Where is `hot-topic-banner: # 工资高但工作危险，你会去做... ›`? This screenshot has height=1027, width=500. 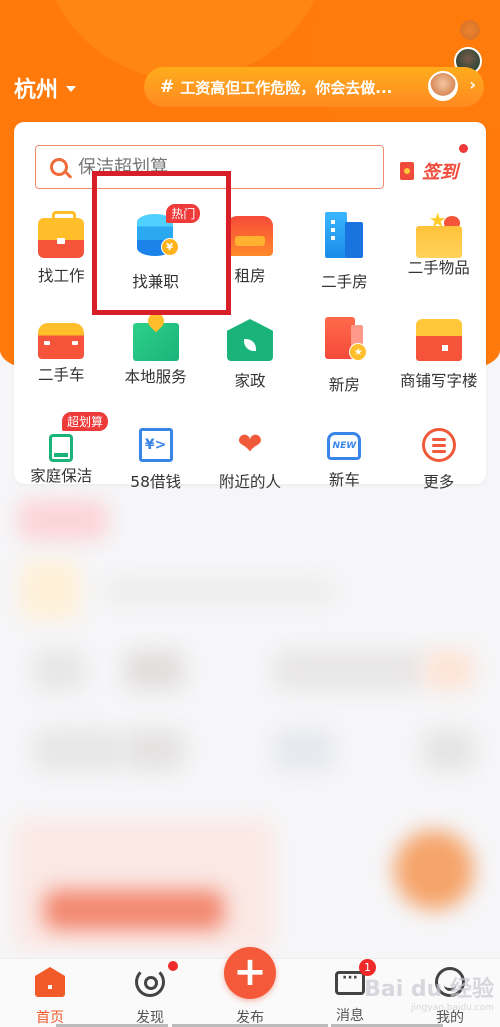 hot-topic-banner: # 工资高但工作危险，你会去做... › is located at coordinates (314, 87).